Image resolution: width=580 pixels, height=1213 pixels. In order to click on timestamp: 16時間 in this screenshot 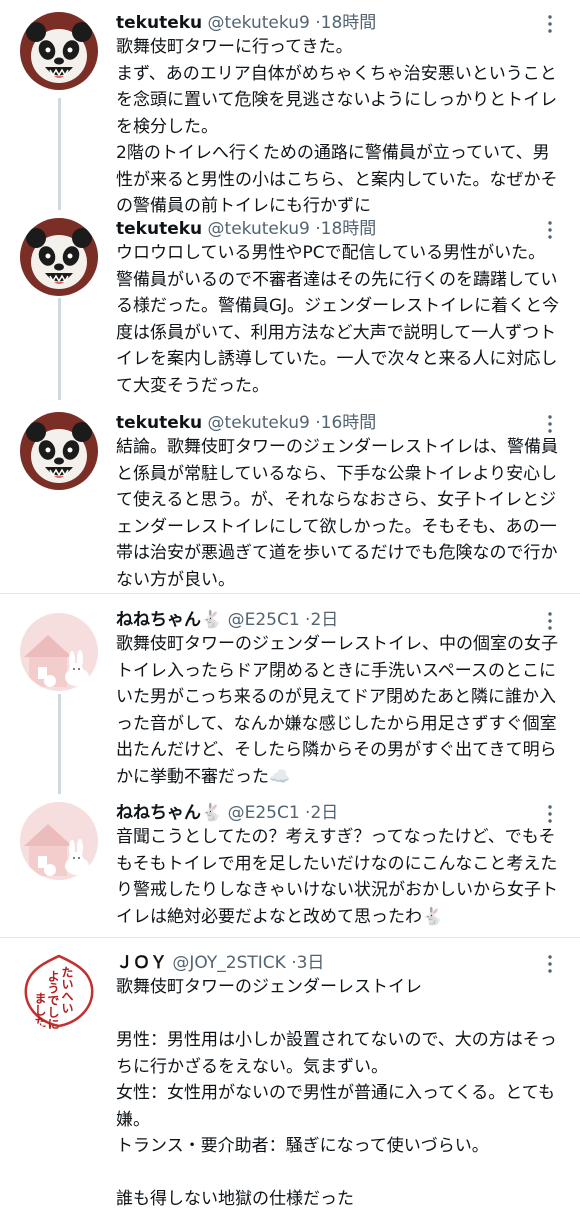, I will do `click(349, 423)`.